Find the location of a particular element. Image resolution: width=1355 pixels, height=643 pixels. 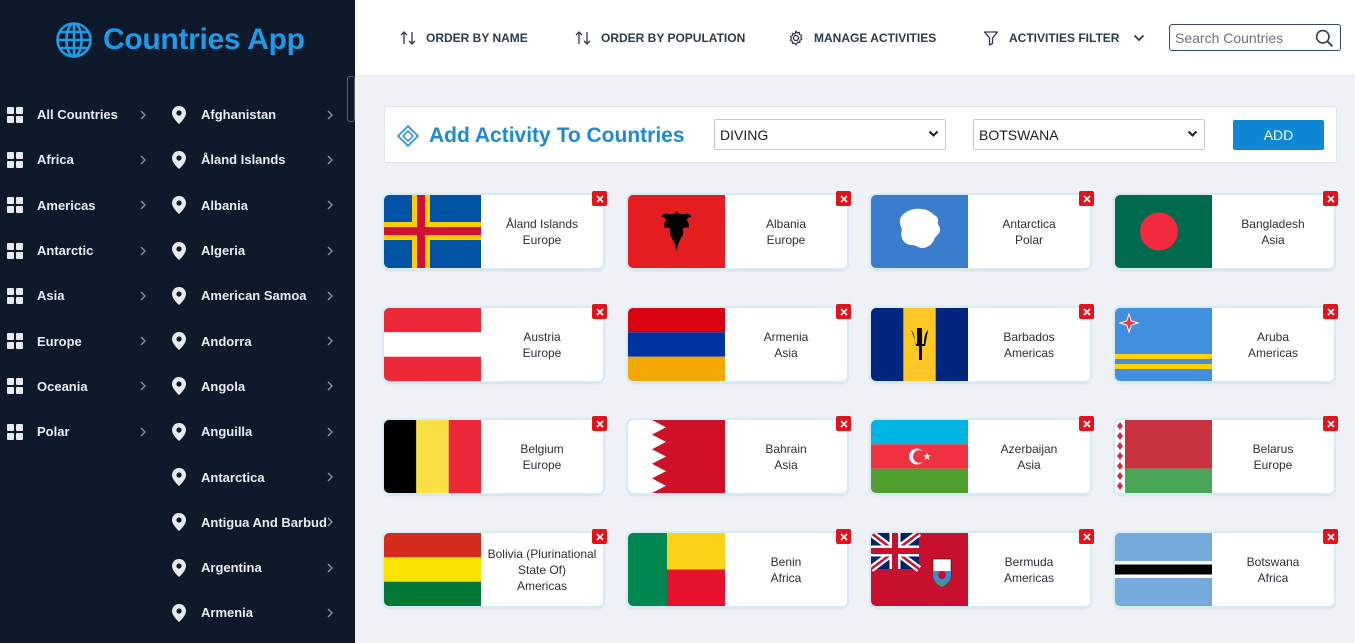

country-card: Bermuda Americas is located at coordinates (982, 567).